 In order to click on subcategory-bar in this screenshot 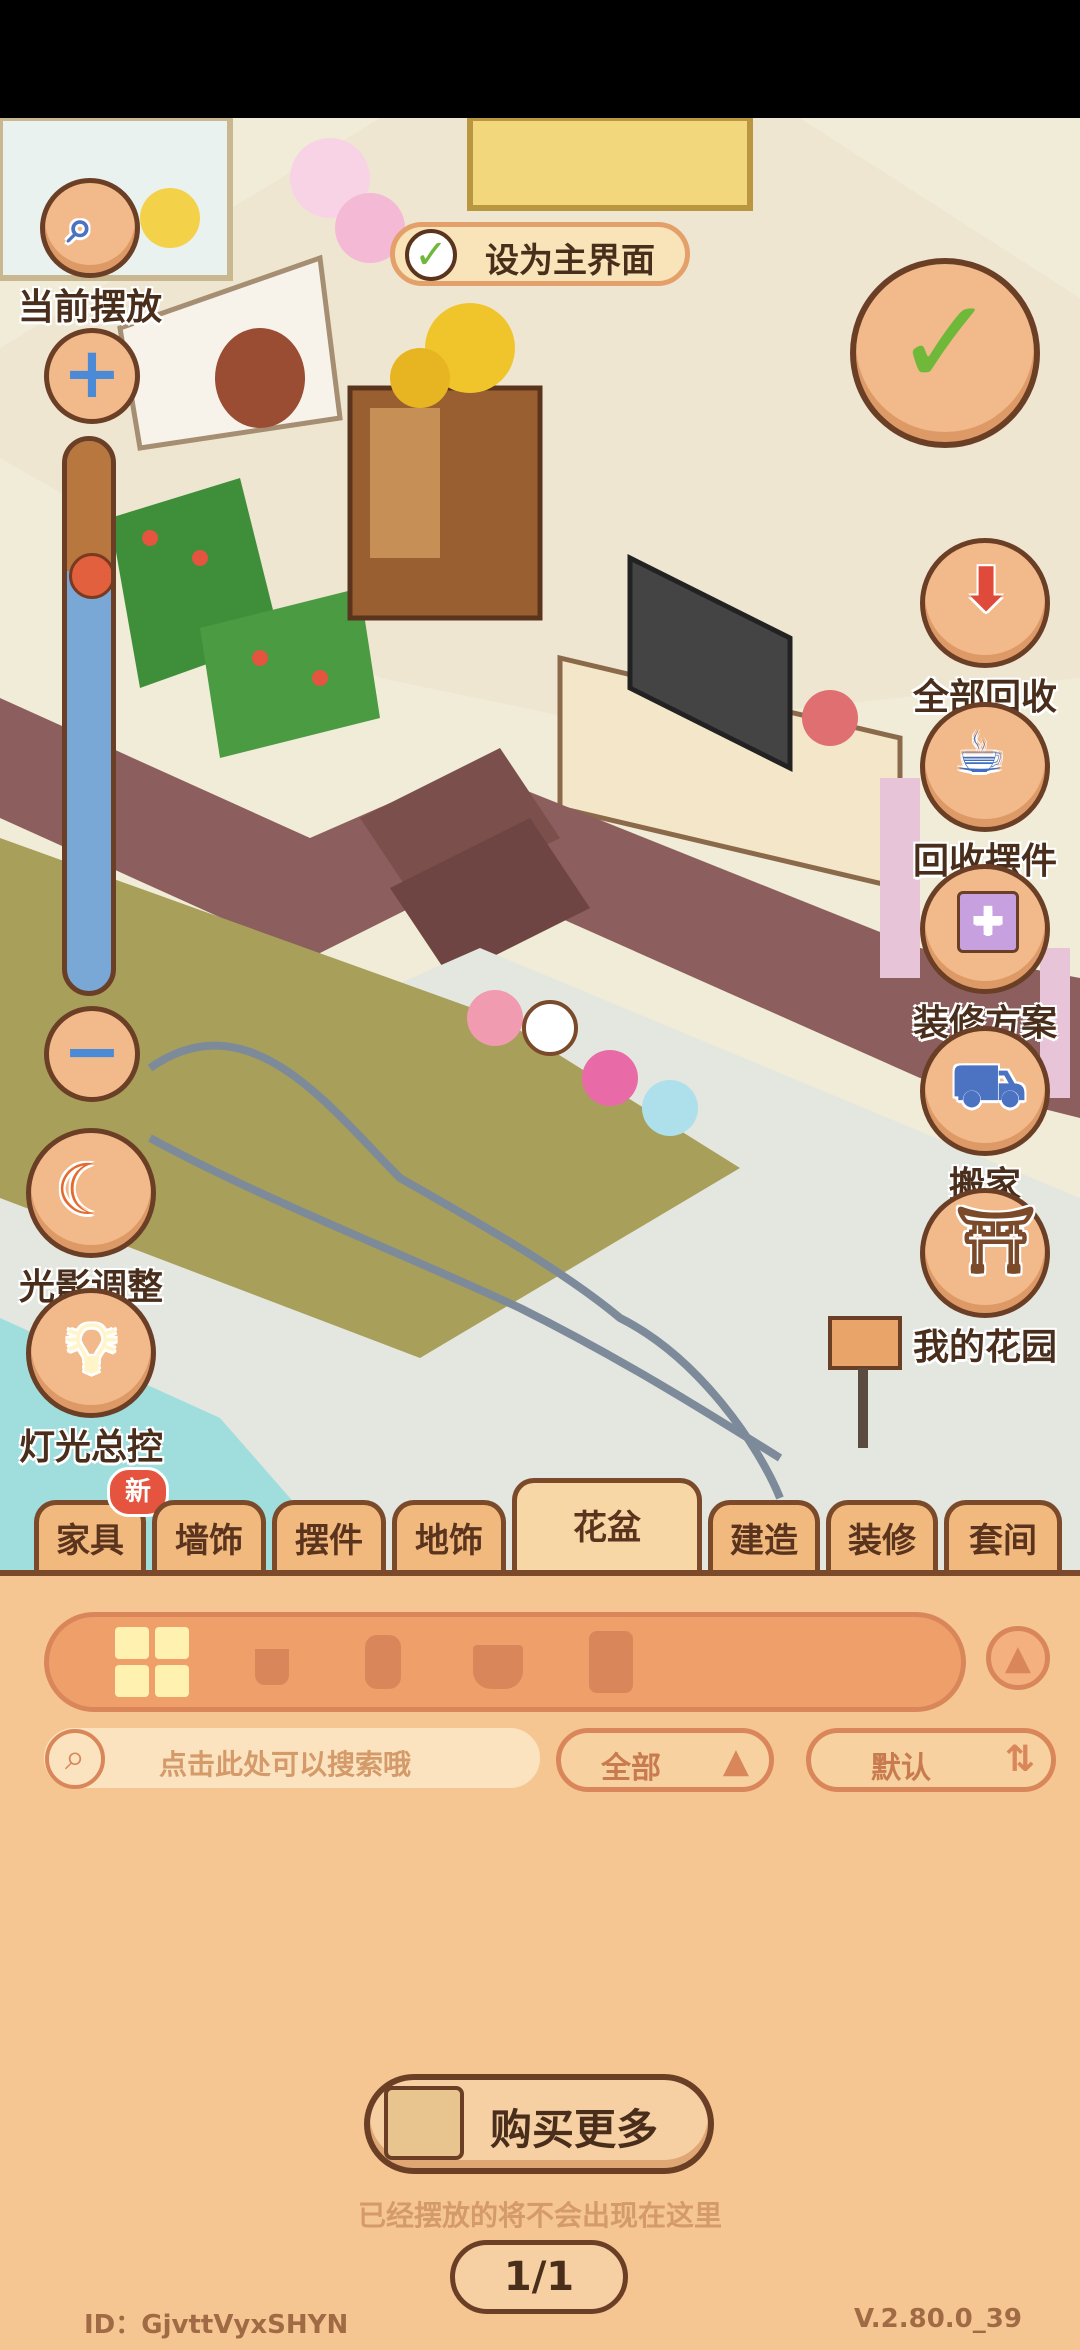, I will do `click(505, 1662)`.